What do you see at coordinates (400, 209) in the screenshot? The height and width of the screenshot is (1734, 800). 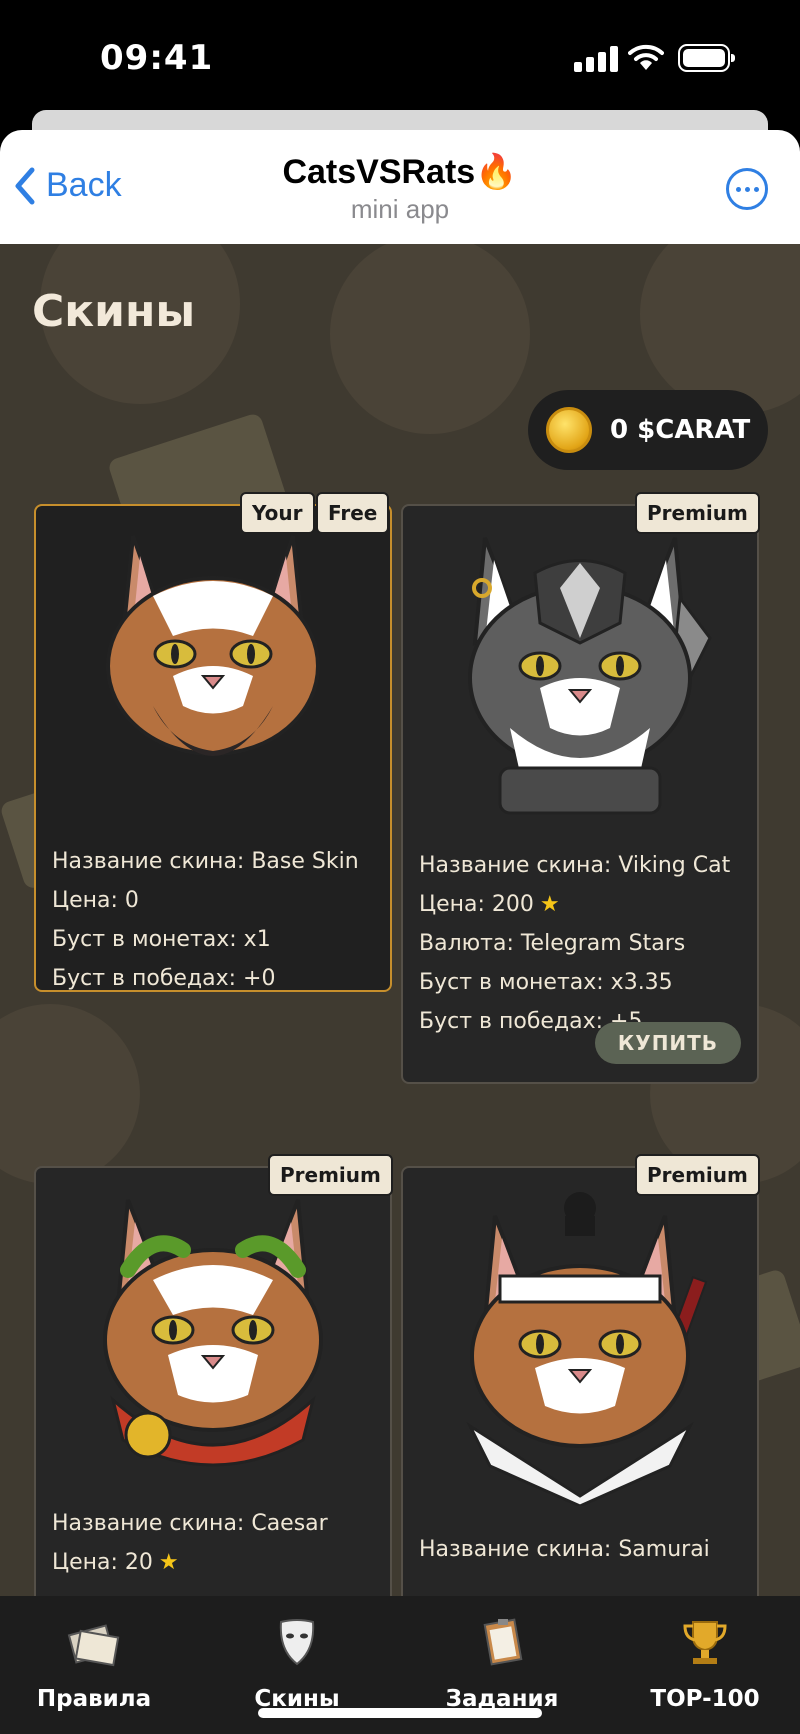 I see `app-subtitle: mini app` at bounding box center [400, 209].